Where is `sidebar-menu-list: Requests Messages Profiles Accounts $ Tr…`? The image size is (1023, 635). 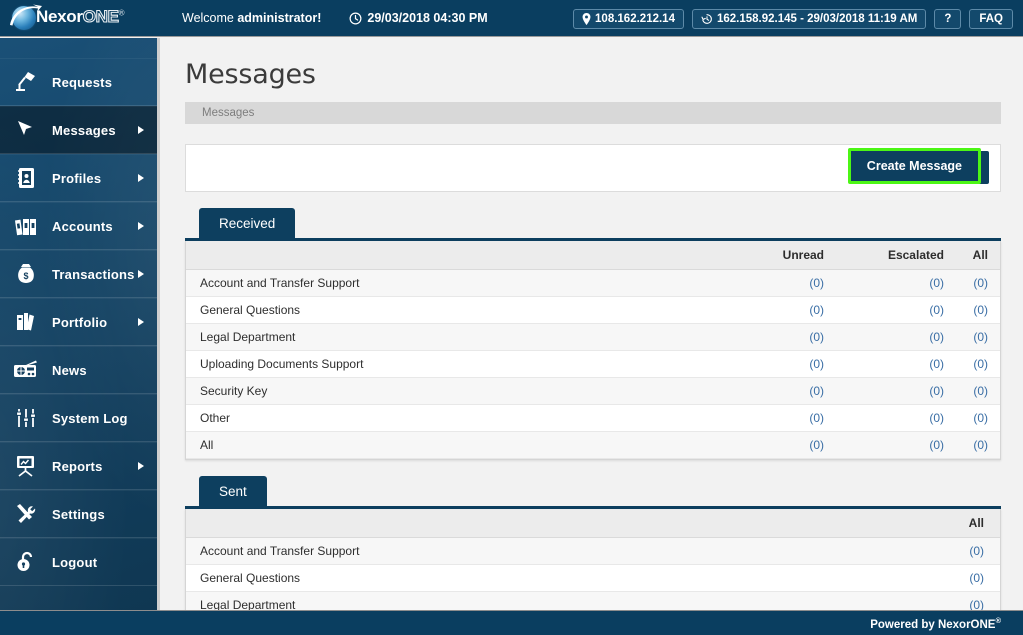 sidebar-menu-list: Requests Messages Profiles Accounts $ Tr… is located at coordinates (78, 312).